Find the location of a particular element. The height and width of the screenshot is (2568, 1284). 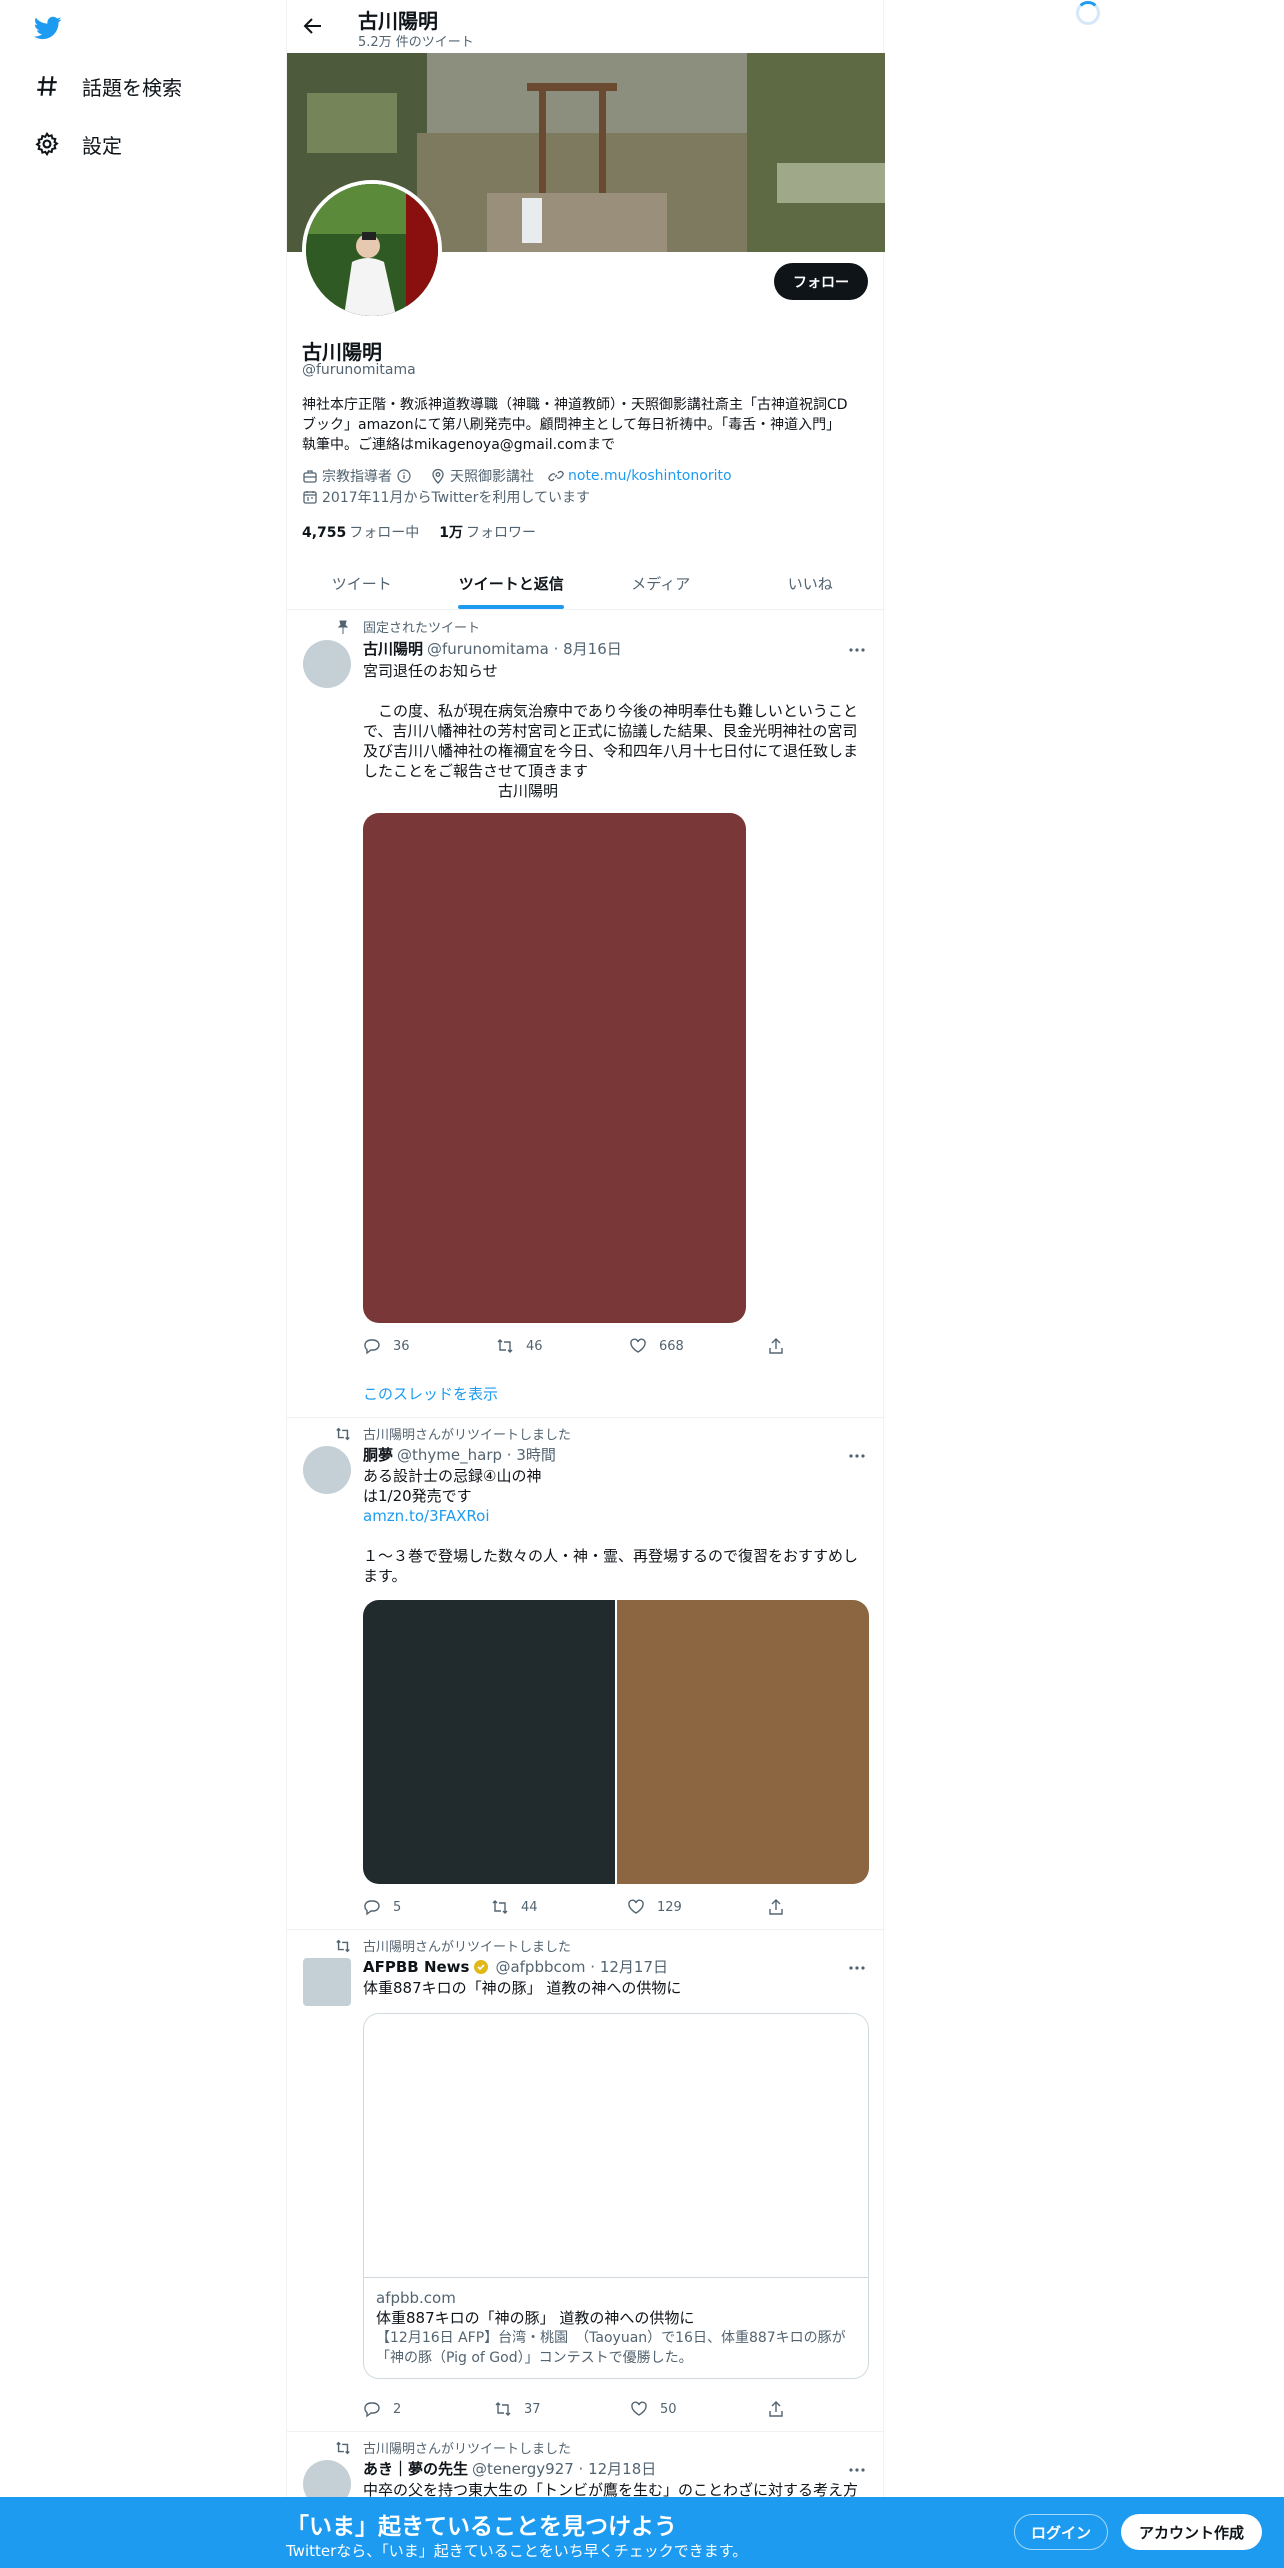

reply-button: 2 is located at coordinates (382, 2409).